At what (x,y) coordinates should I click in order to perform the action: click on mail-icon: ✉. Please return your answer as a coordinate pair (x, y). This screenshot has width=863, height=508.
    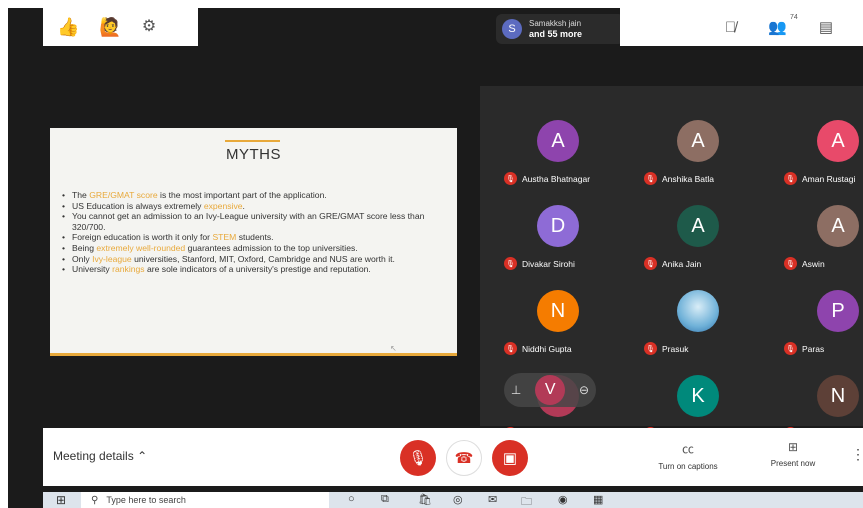
    Looking at the image, I should click on (492, 499).